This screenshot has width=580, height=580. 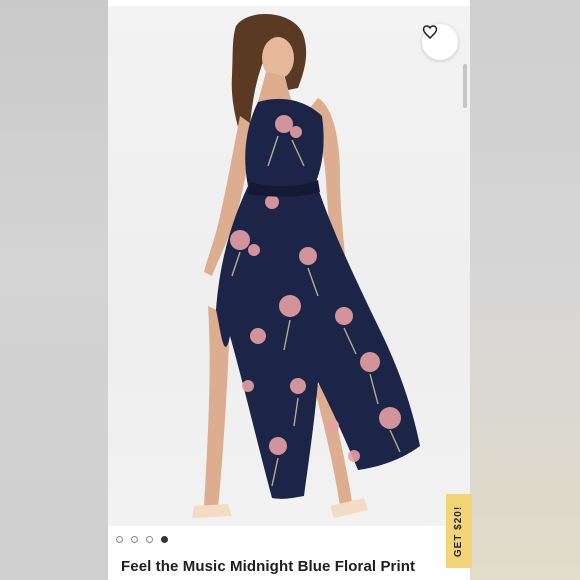 I want to click on heart-outline-icon, so click(x=430, y=32).